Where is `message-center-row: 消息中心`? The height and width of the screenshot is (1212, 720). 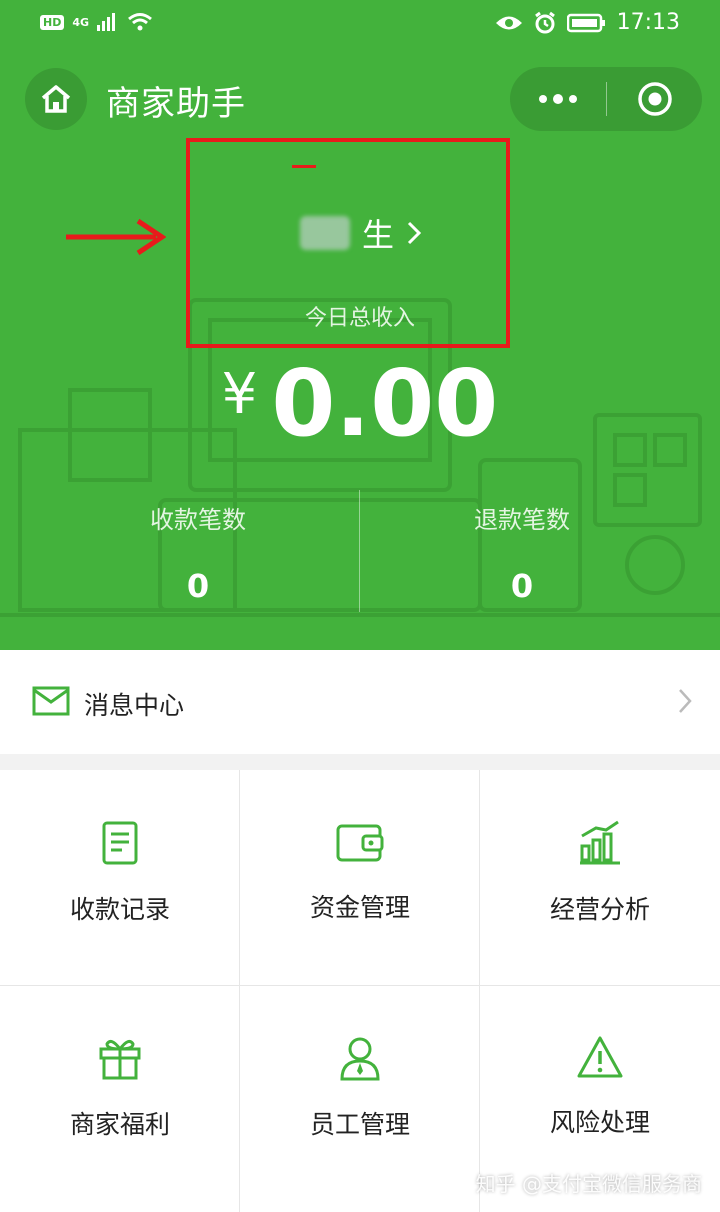
message-center-row: 消息中心 is located at coordinates (360, 702).